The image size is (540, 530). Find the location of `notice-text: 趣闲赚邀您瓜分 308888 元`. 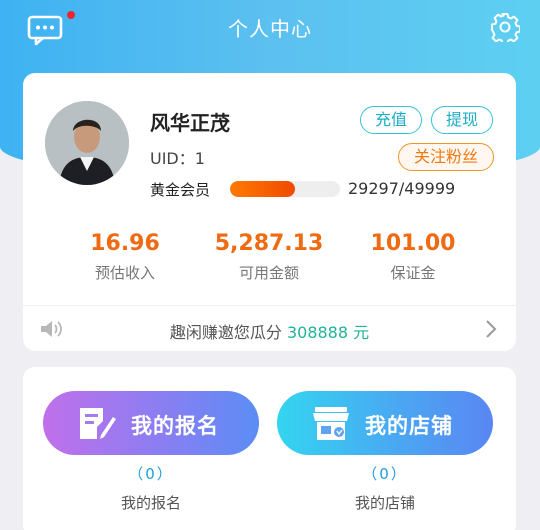

notice-text: 趣闲赚邀您瓜分 308888 元 is located at coordinates (269, 331).